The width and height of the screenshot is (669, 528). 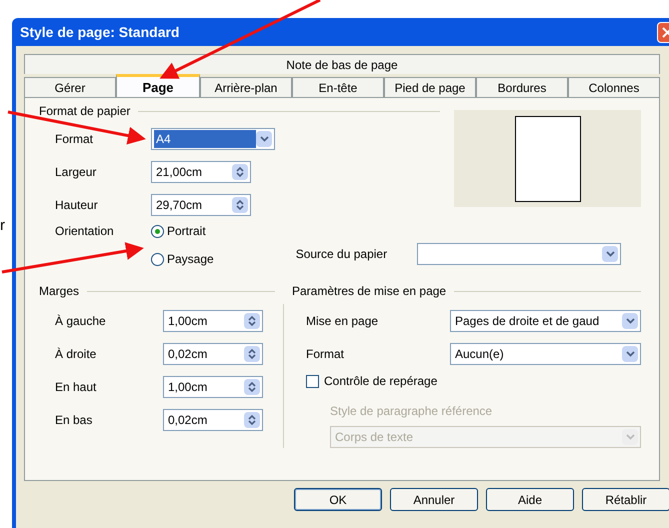 What do you see at coordinates (434, 499) in the screenshot?
I see `dialog-button: Annuler` at bounding box center [434, 499].